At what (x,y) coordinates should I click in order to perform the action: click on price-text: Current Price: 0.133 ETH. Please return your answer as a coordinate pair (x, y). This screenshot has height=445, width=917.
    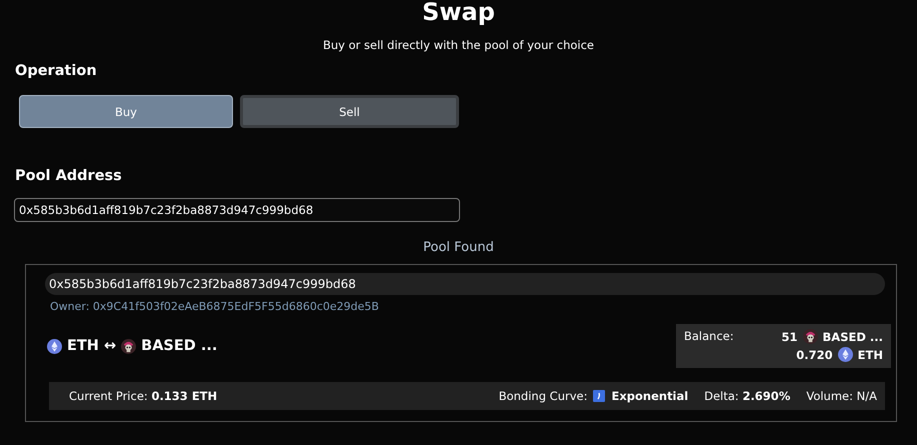
    Looking at the image, I should click on (143, 396).